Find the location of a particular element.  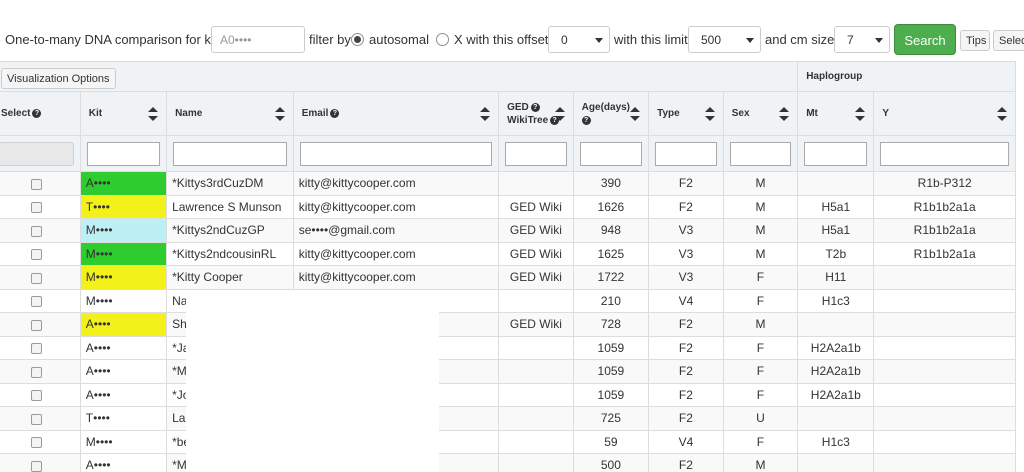

cell-mt: H2A2a1b is located at coordinates (836, 347).